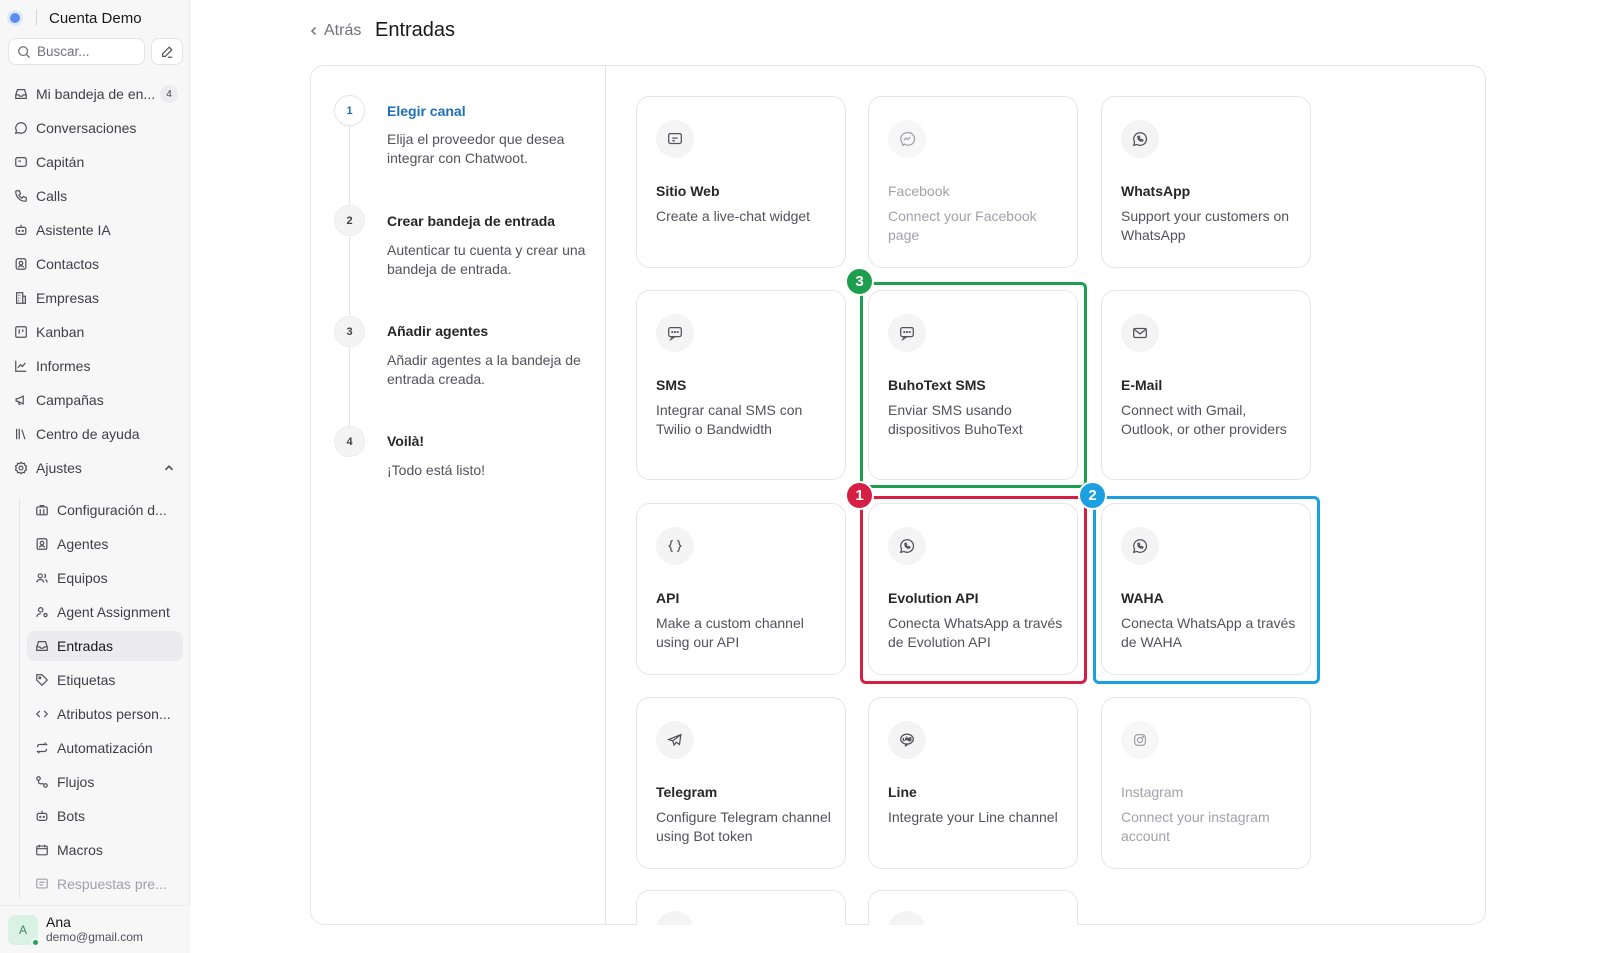 The width and height of the screenshot is (1600, 953). What do you see at coordinates (343, 30) in the screenshot?
I see `back-label: Atrás` at bounding box center [343, 30].